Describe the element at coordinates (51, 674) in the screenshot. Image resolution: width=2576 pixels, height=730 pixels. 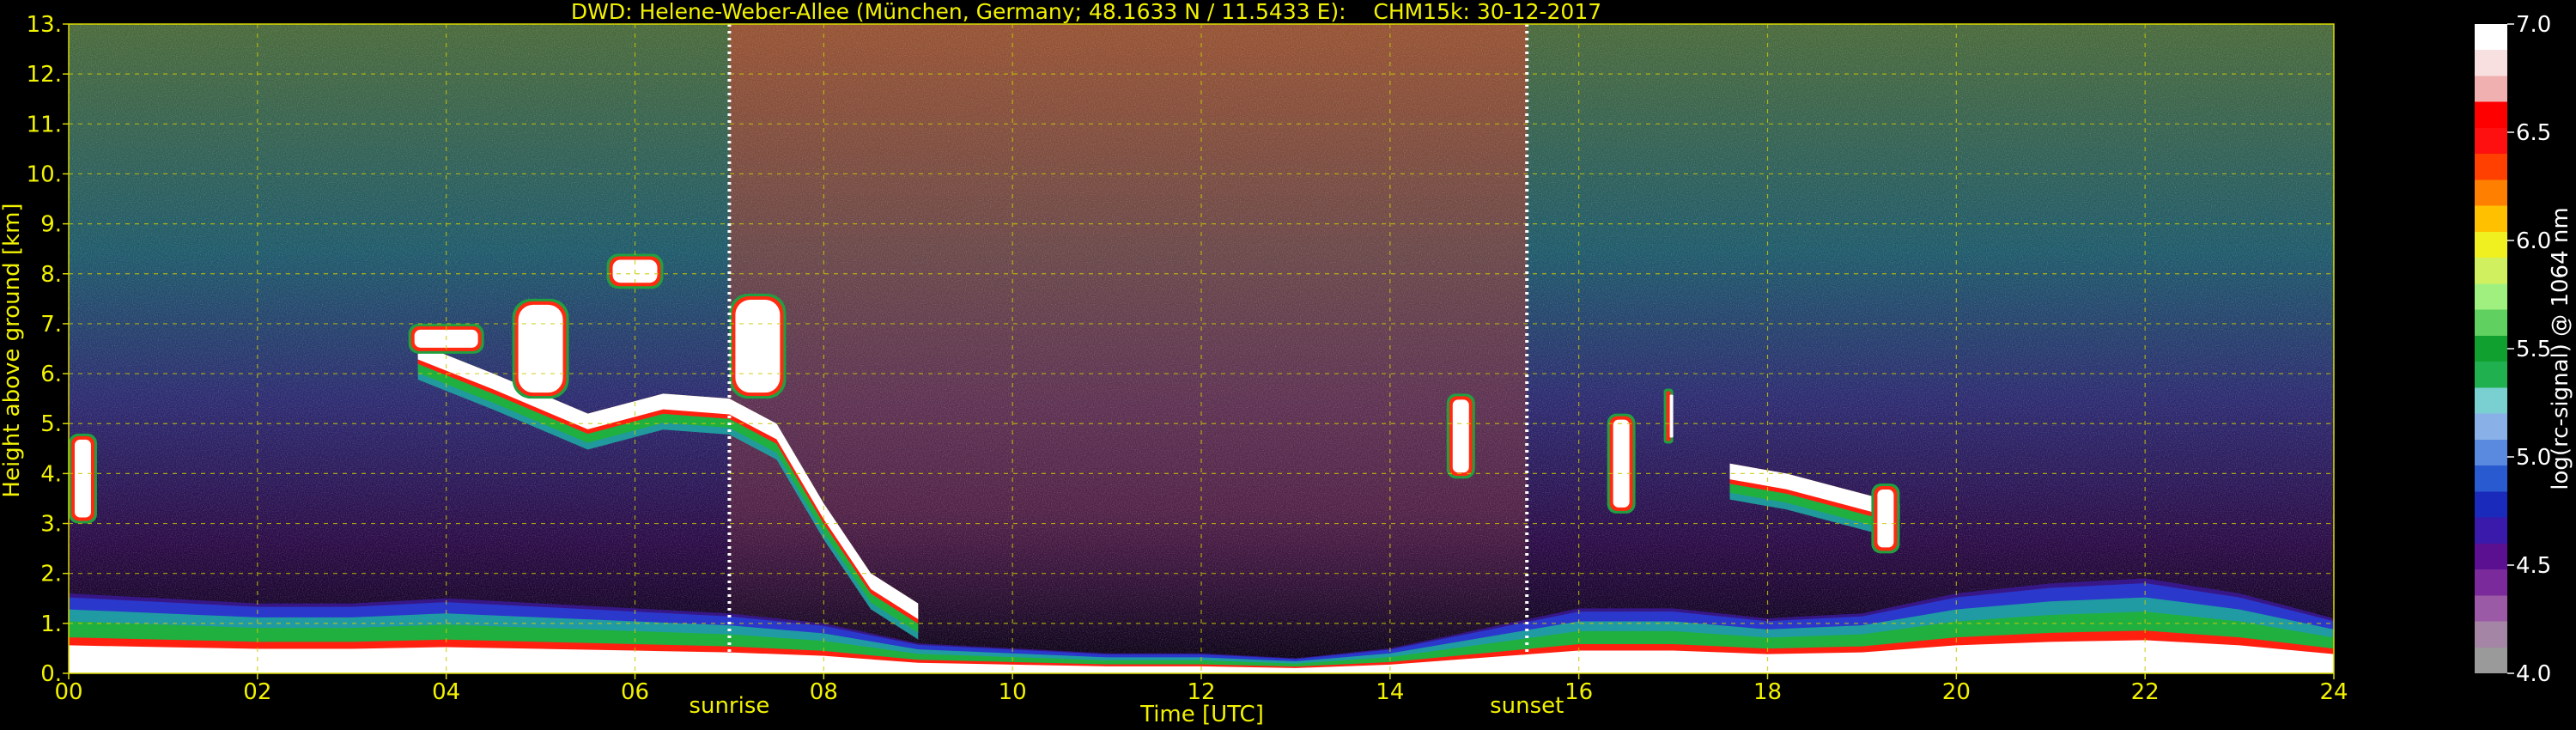
I see `y-tick-label: 0.` at that location.